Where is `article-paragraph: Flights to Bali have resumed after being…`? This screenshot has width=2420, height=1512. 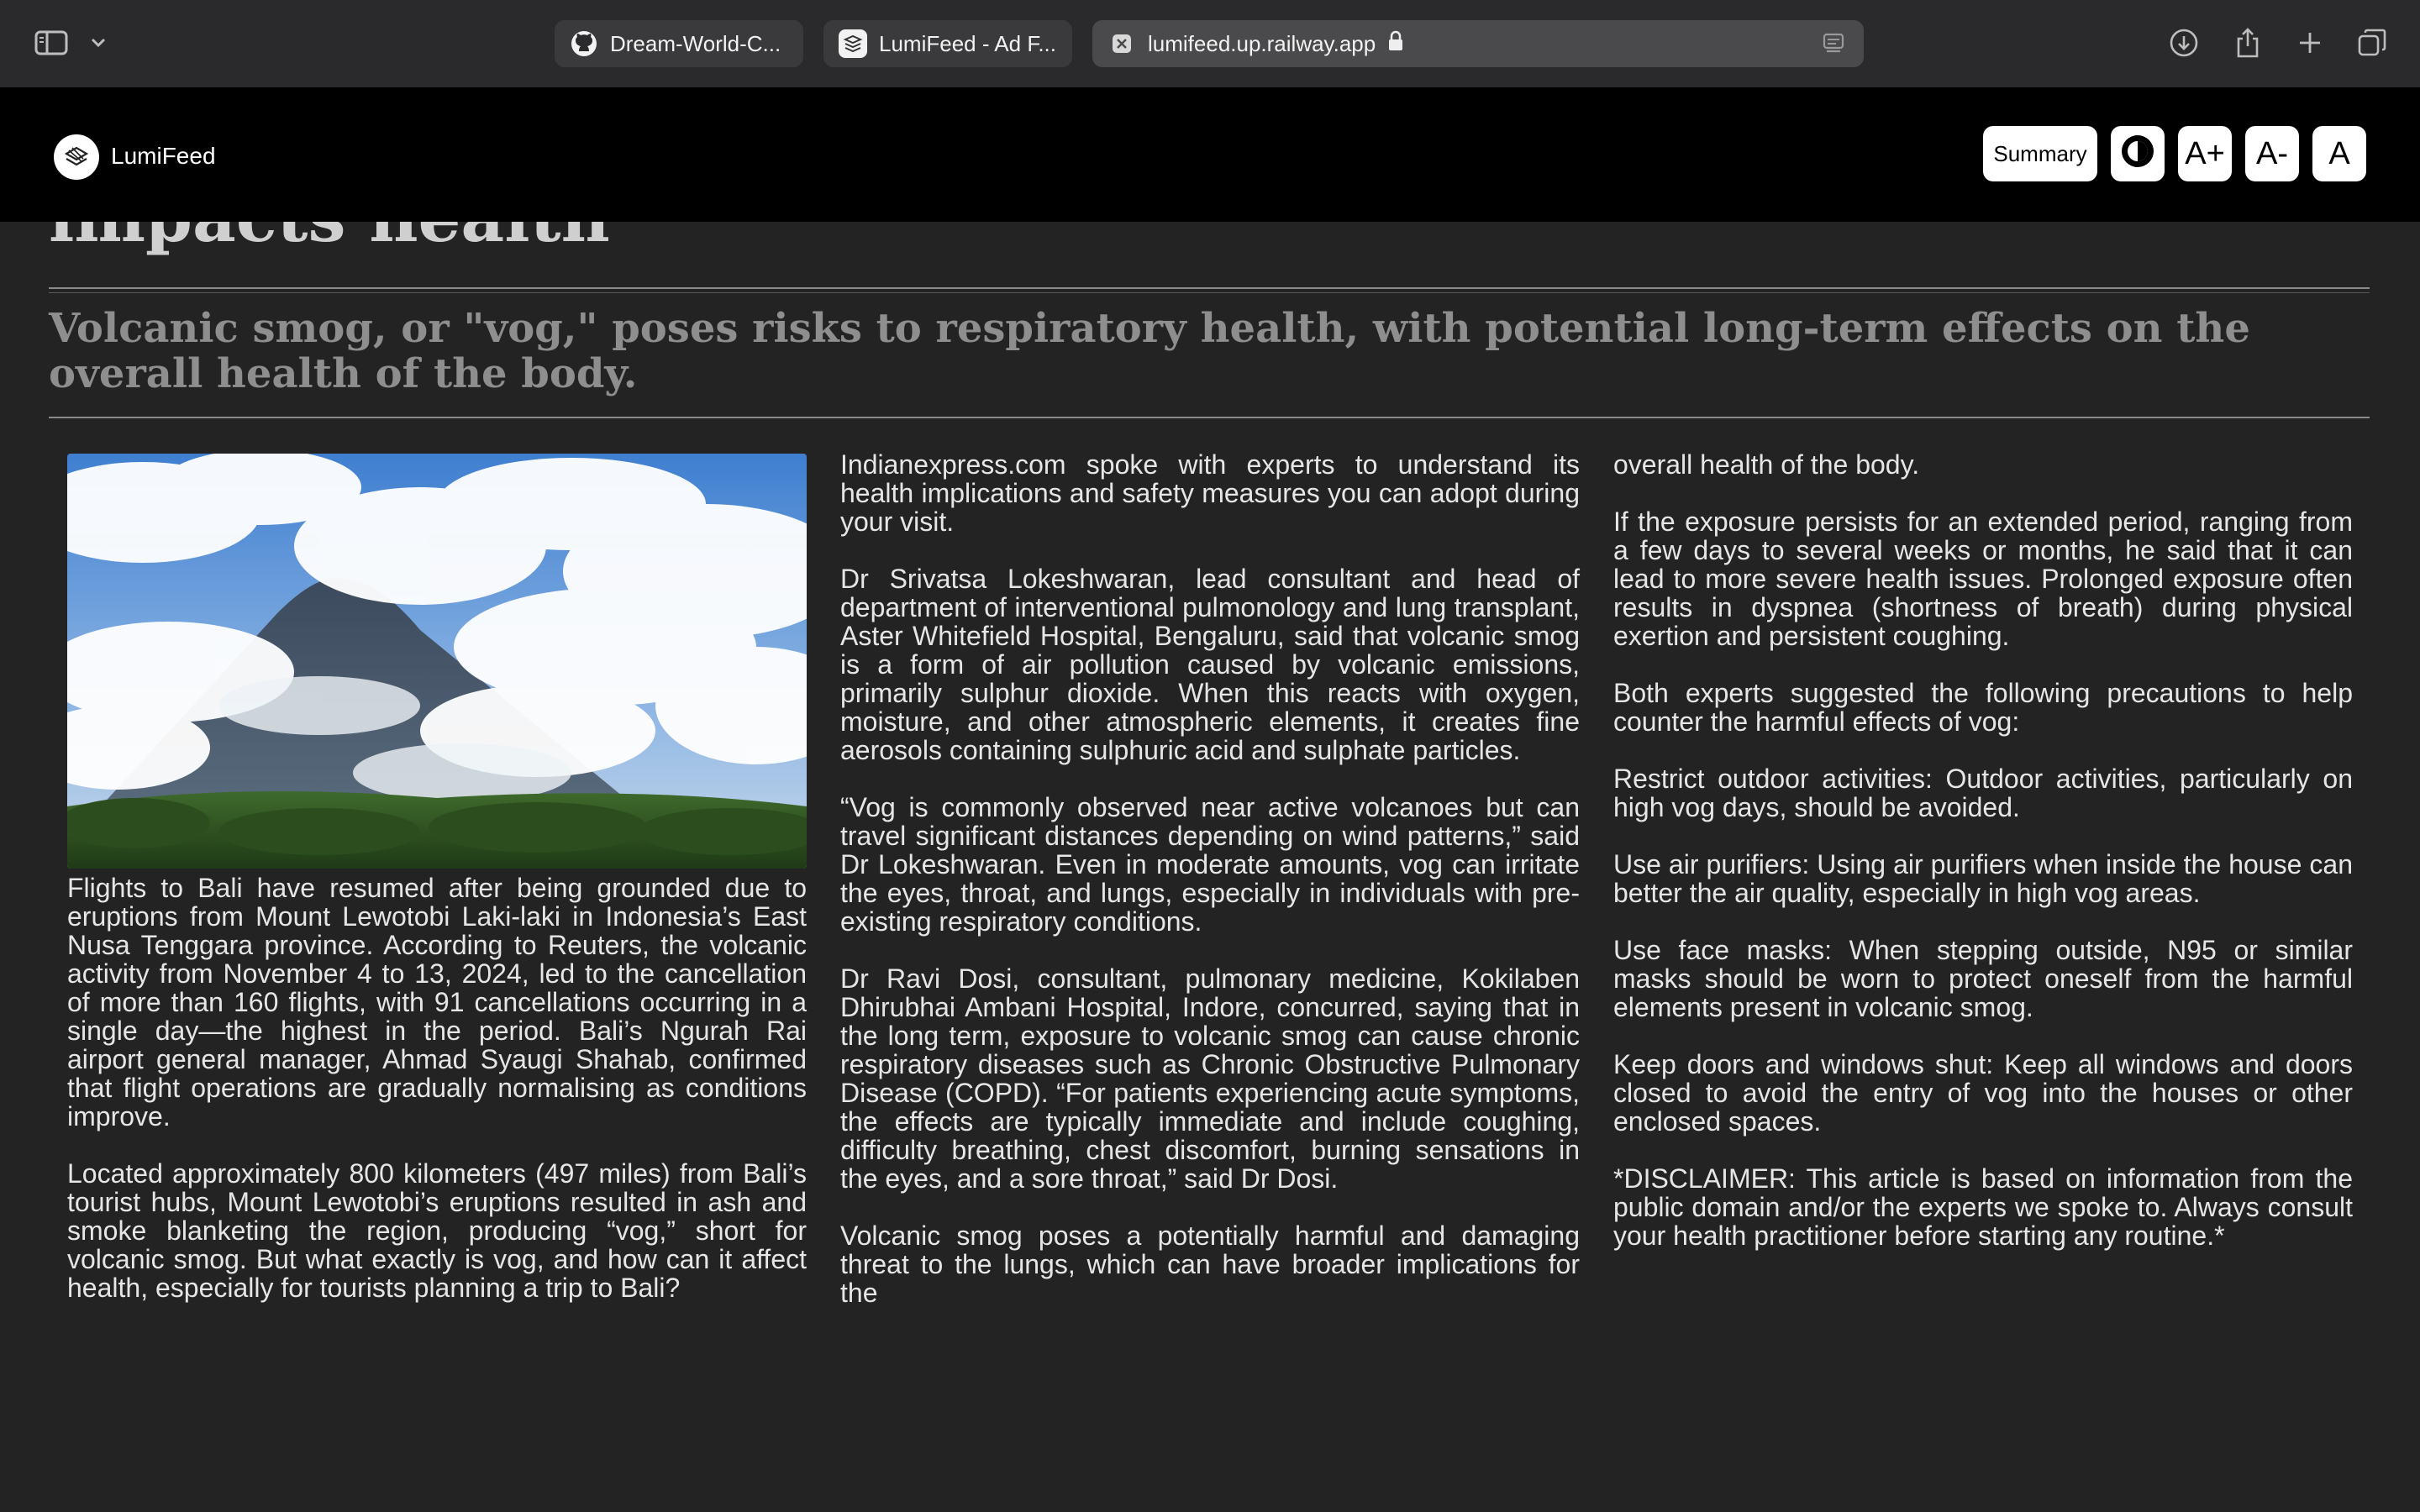
article-paragraph: Flights to Bali have resumed after being… is located at coordinates (437, 1002).